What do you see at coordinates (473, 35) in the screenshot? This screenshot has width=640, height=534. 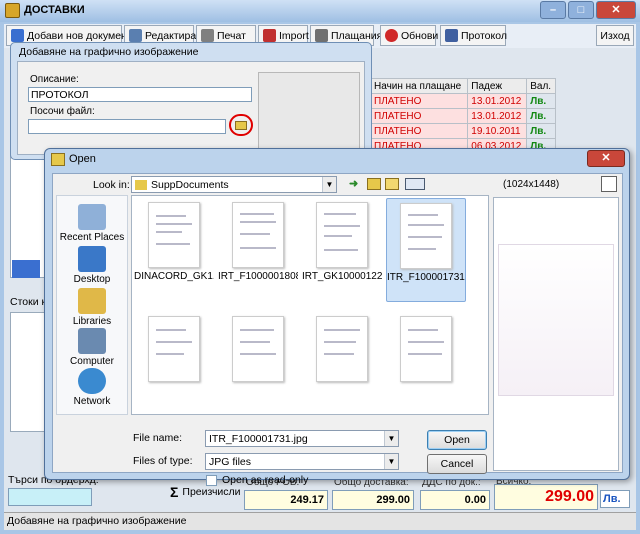 I see `protocol-button: Протокол` at bounding box center [473, 35].